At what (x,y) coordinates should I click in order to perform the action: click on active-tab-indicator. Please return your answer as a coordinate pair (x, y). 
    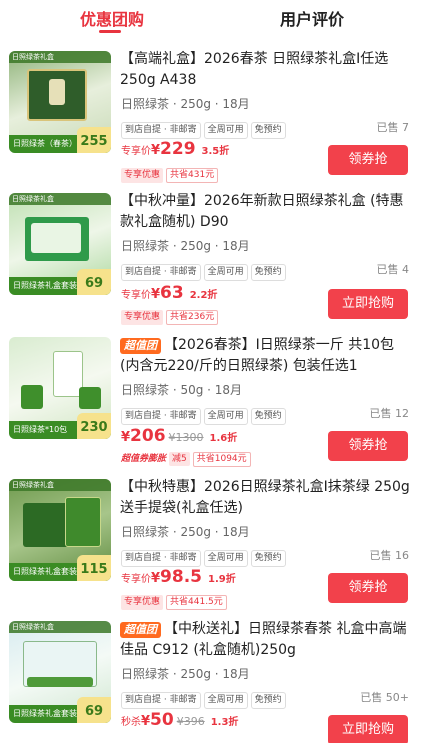
    Looking at the image, I should click on (110, 31).